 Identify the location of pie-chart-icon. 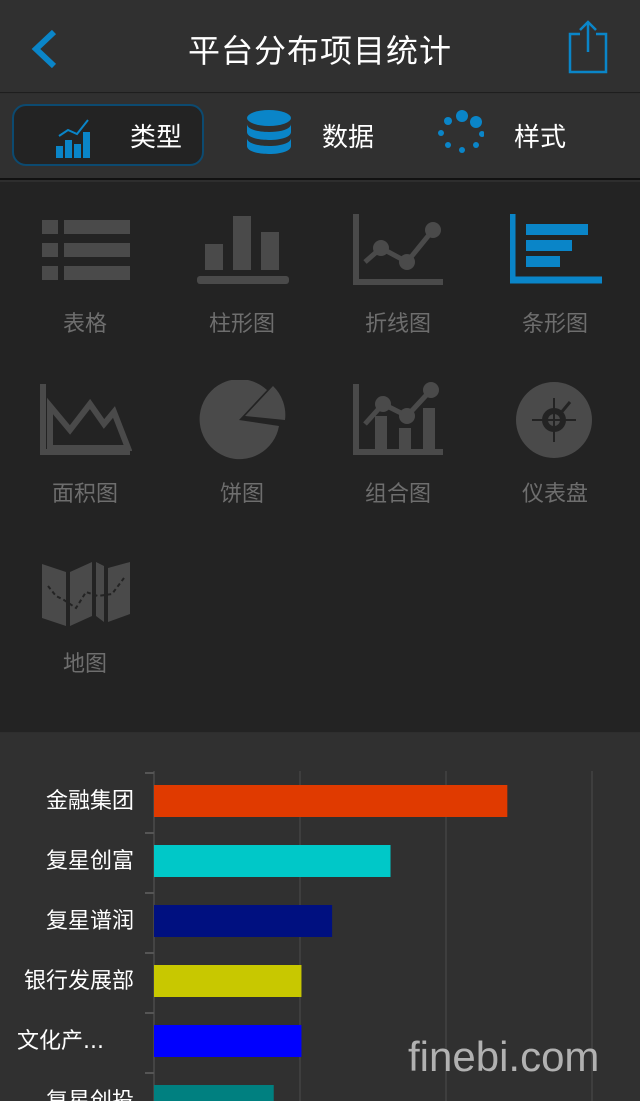
(242, 420).